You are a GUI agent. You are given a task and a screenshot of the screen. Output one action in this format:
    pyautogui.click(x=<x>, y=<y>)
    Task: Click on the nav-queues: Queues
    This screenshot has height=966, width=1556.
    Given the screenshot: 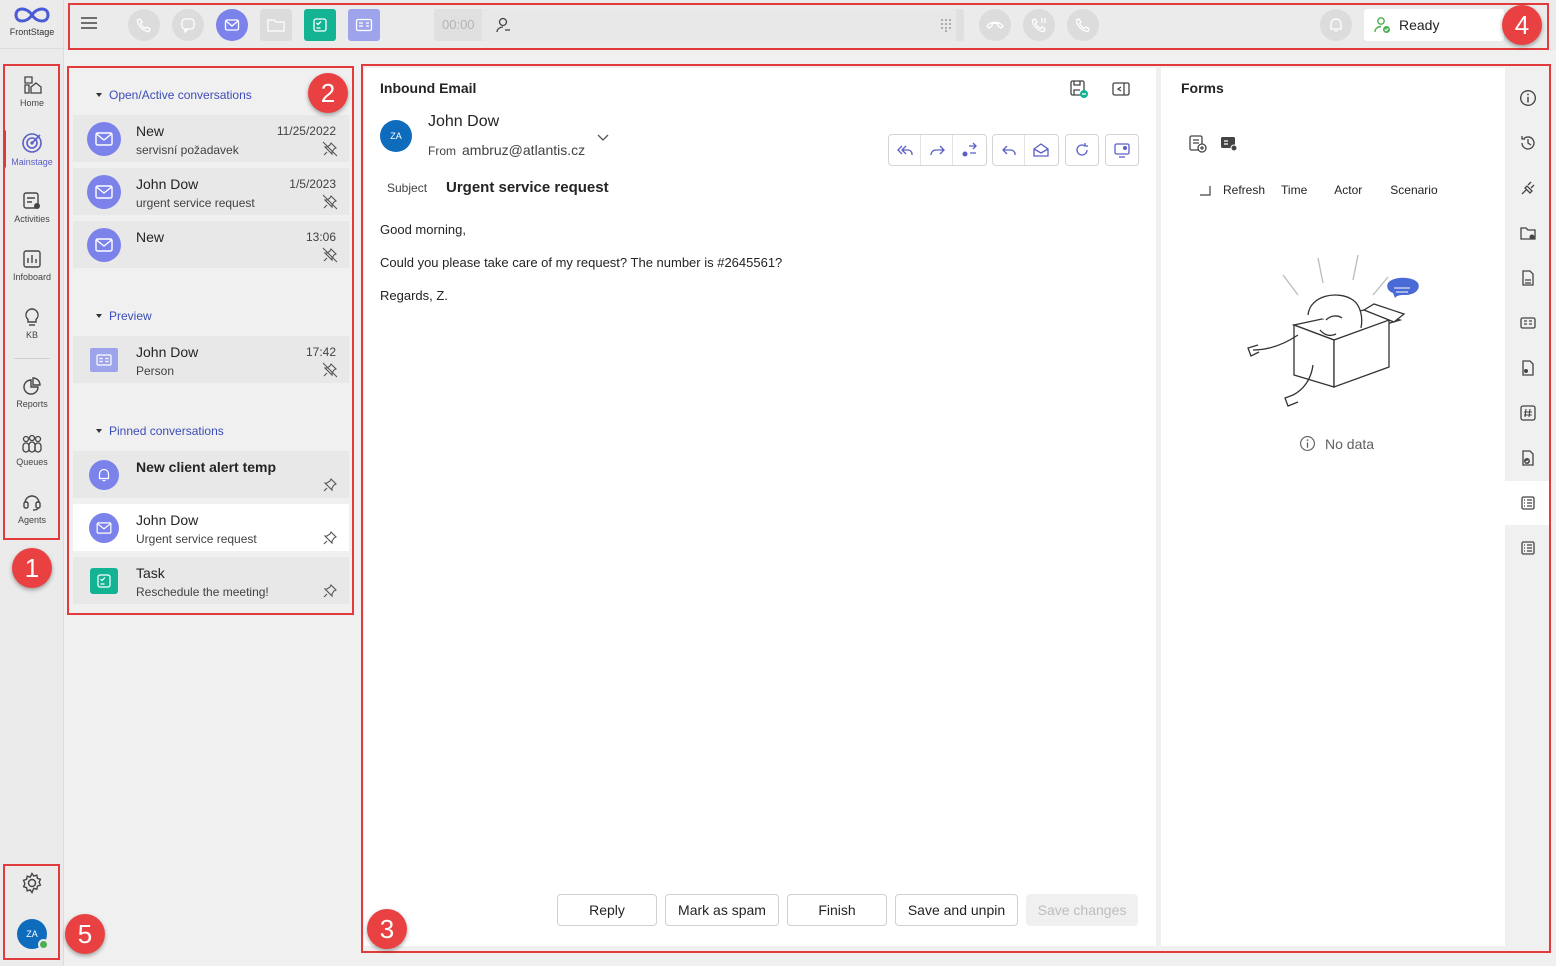 What is the action you would take?
    pyautogui.click(x=32, y=450)
    